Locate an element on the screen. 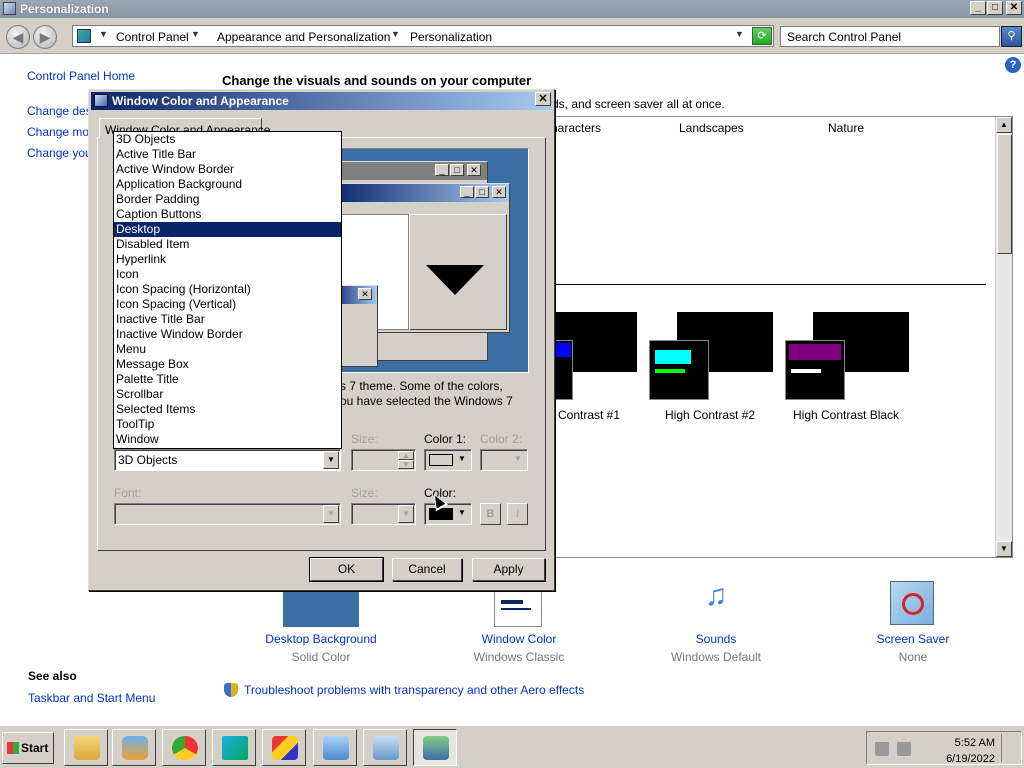 The image size is (1024, 768). minimize-button: _ is located at coordinates (978, 8).